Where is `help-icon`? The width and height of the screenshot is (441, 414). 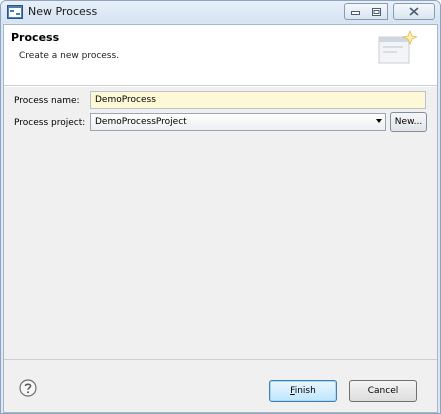
help-icon is located at coordinates (28, 388).